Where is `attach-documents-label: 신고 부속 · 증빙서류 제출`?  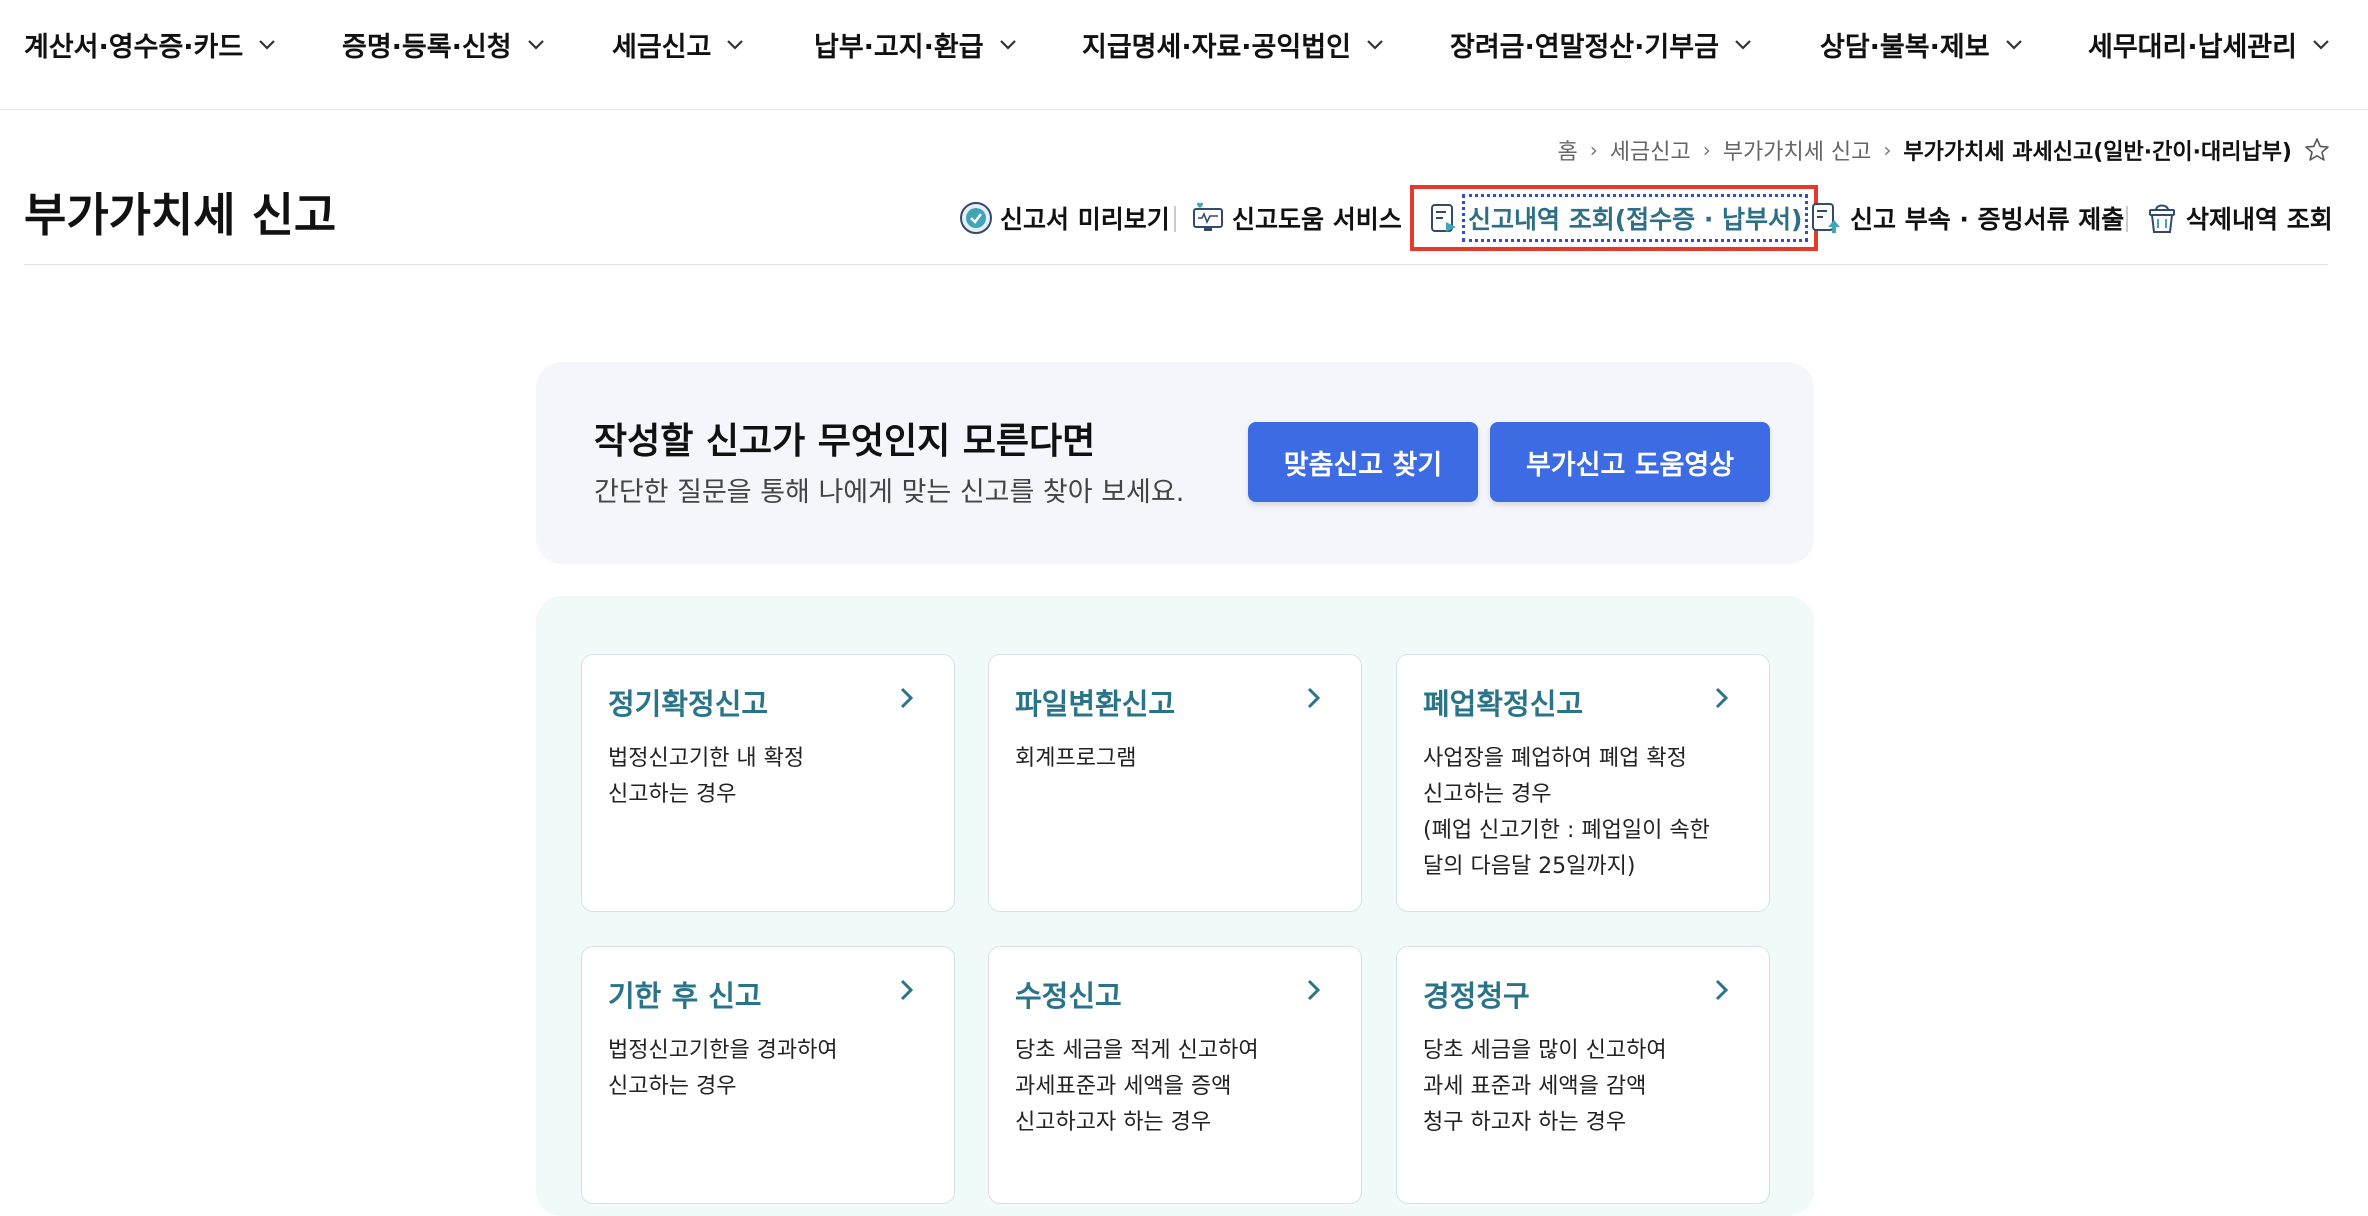 attach-documents-label: 신고 부속 · 증빙서류 제출 is located at coordinates (1987, 219).